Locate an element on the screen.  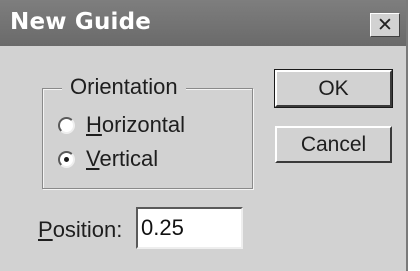
close-button: ✕ is located at coordinates (385, 25).